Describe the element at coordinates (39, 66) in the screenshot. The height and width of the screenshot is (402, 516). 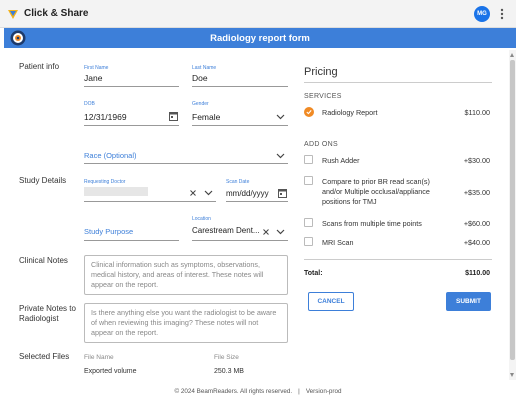
I see `patient-info-label: Patient info` at that location.